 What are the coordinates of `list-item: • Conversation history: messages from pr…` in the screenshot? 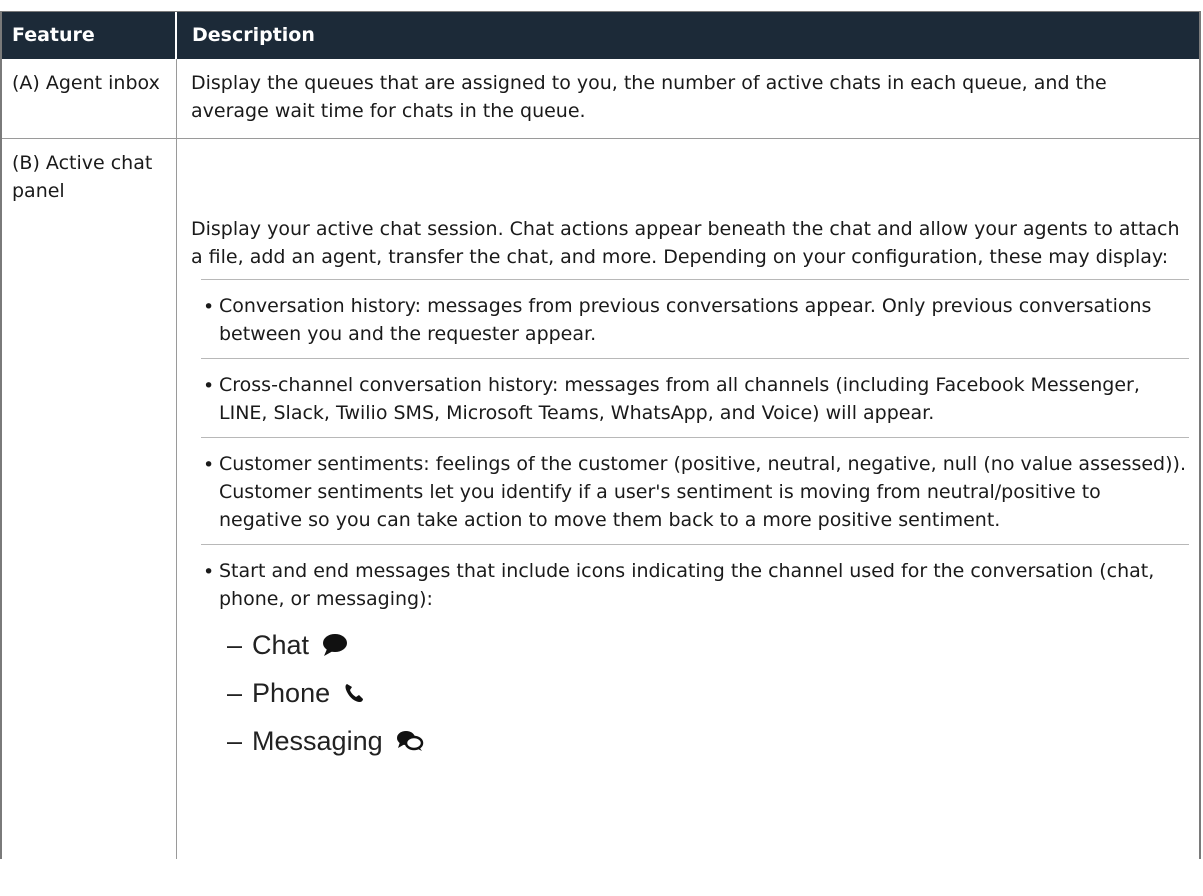 It's located at (695, 318).